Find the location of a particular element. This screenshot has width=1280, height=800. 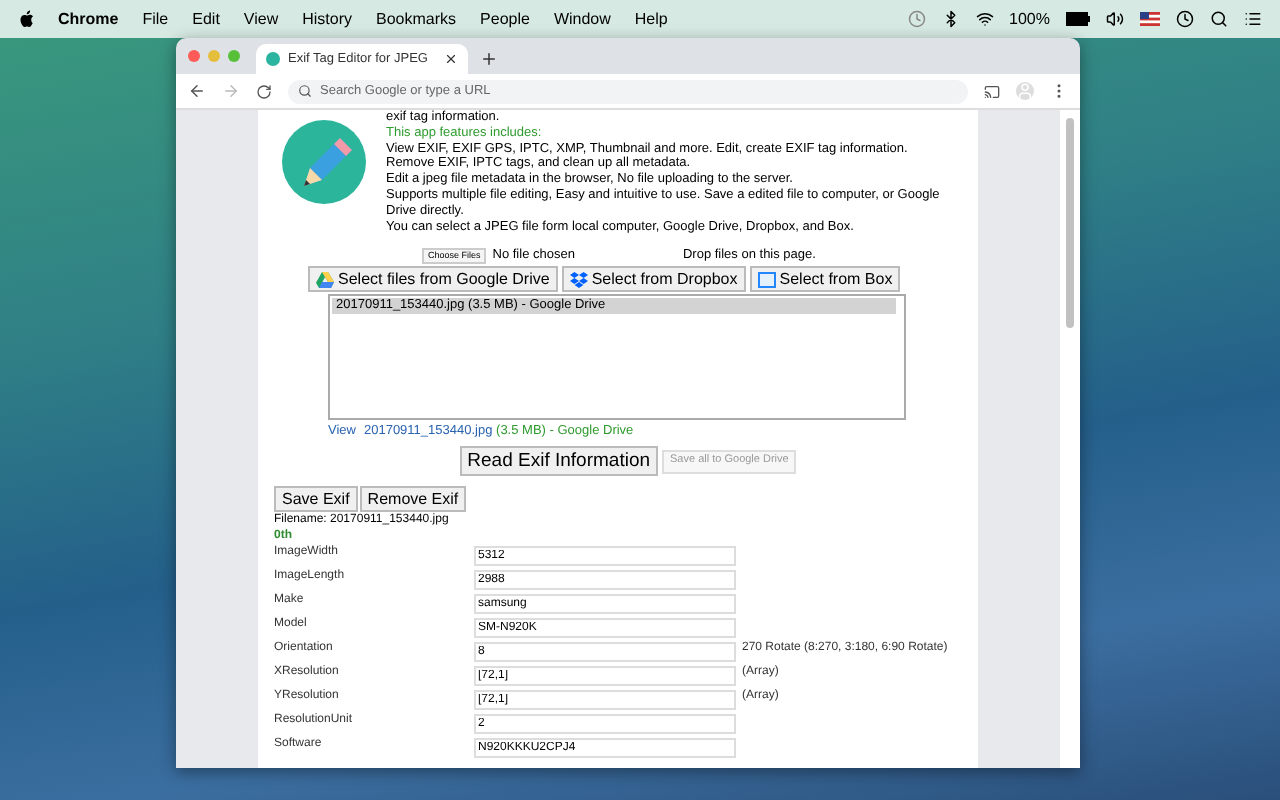

source-button: Select from Dropbox is located at coordinates (653, 279).